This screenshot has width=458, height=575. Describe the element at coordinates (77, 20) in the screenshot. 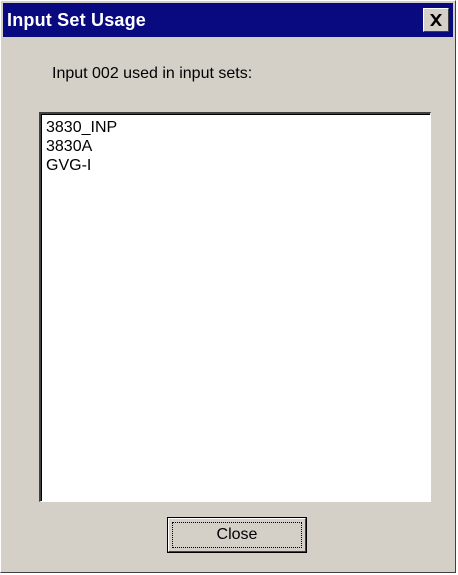

I see `window-title: Input Set Usage` at that location.